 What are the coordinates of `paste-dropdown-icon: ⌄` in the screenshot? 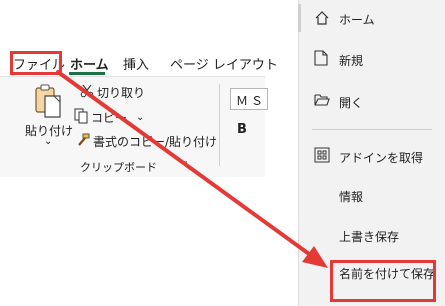 It's located at (48, 141).